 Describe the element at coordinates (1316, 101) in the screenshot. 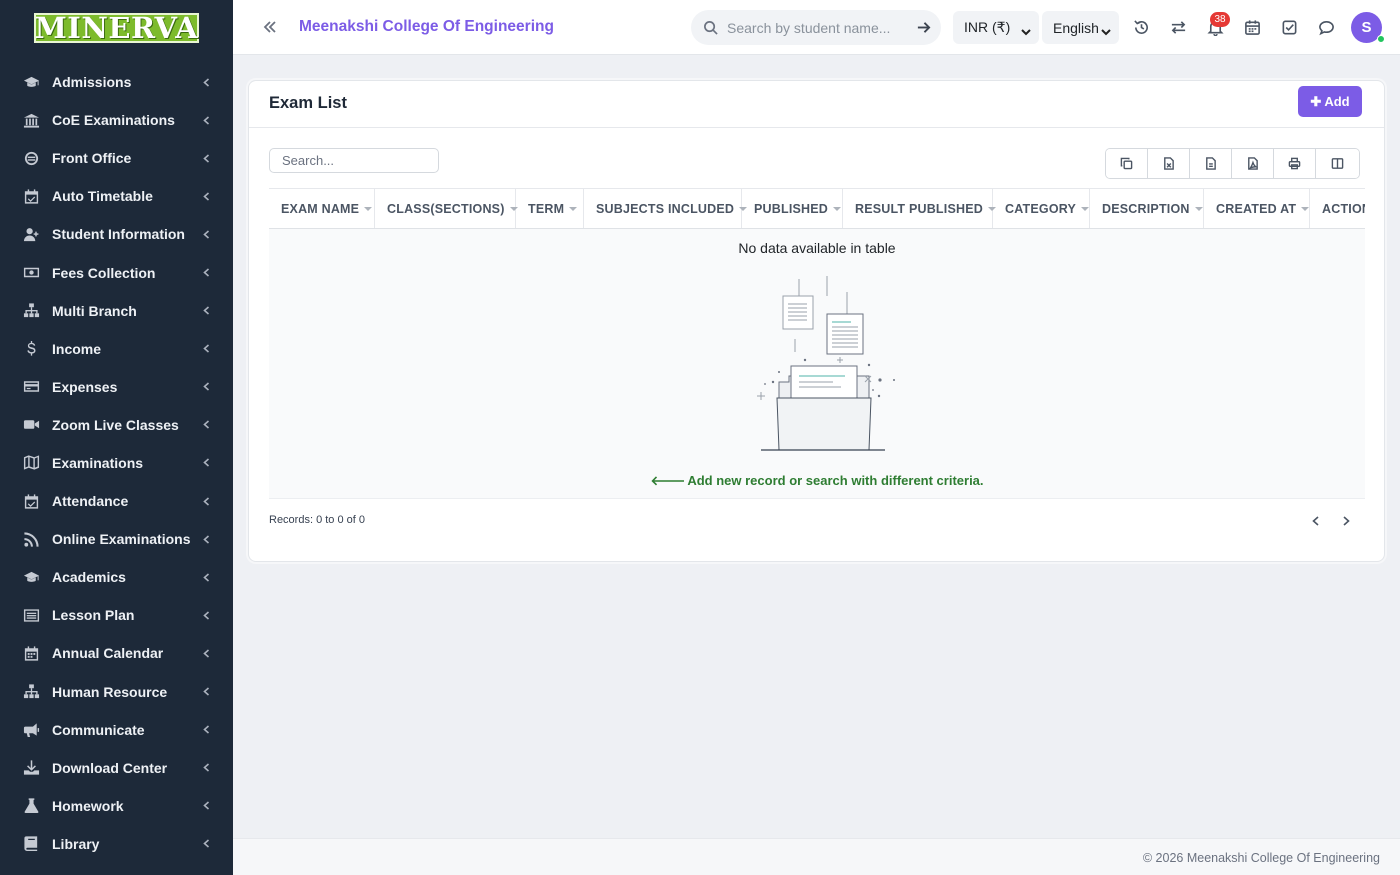

I see `plus-icon: ✚` at that location.